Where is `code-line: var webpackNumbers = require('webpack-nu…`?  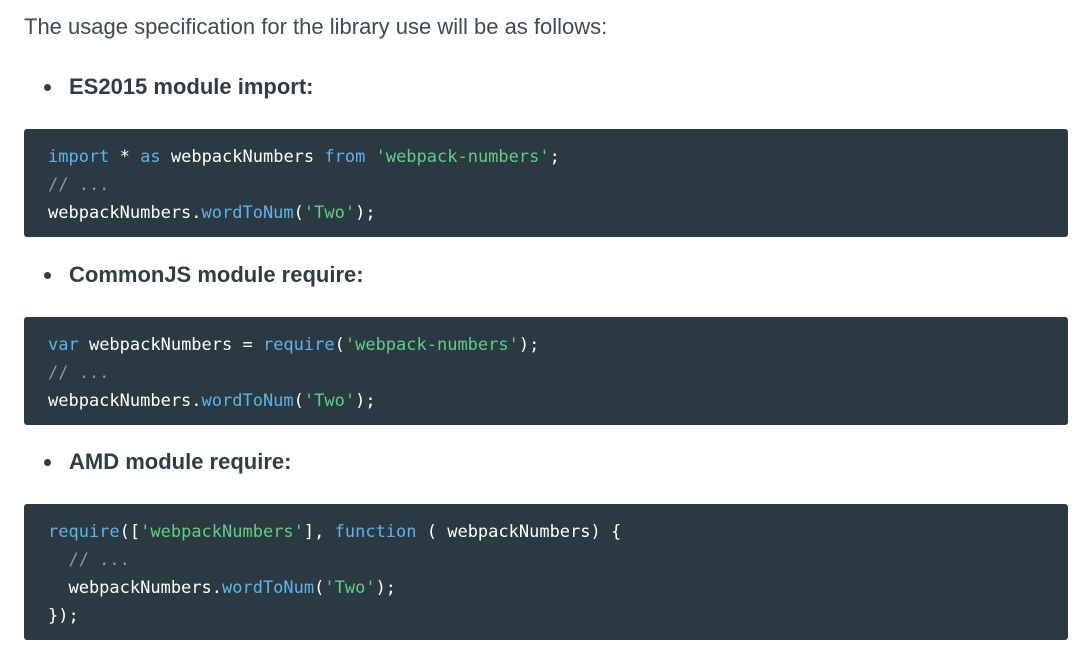
code-line: var webpackNumbers = require('webpack-nu… is located at coordinates (294, 345).